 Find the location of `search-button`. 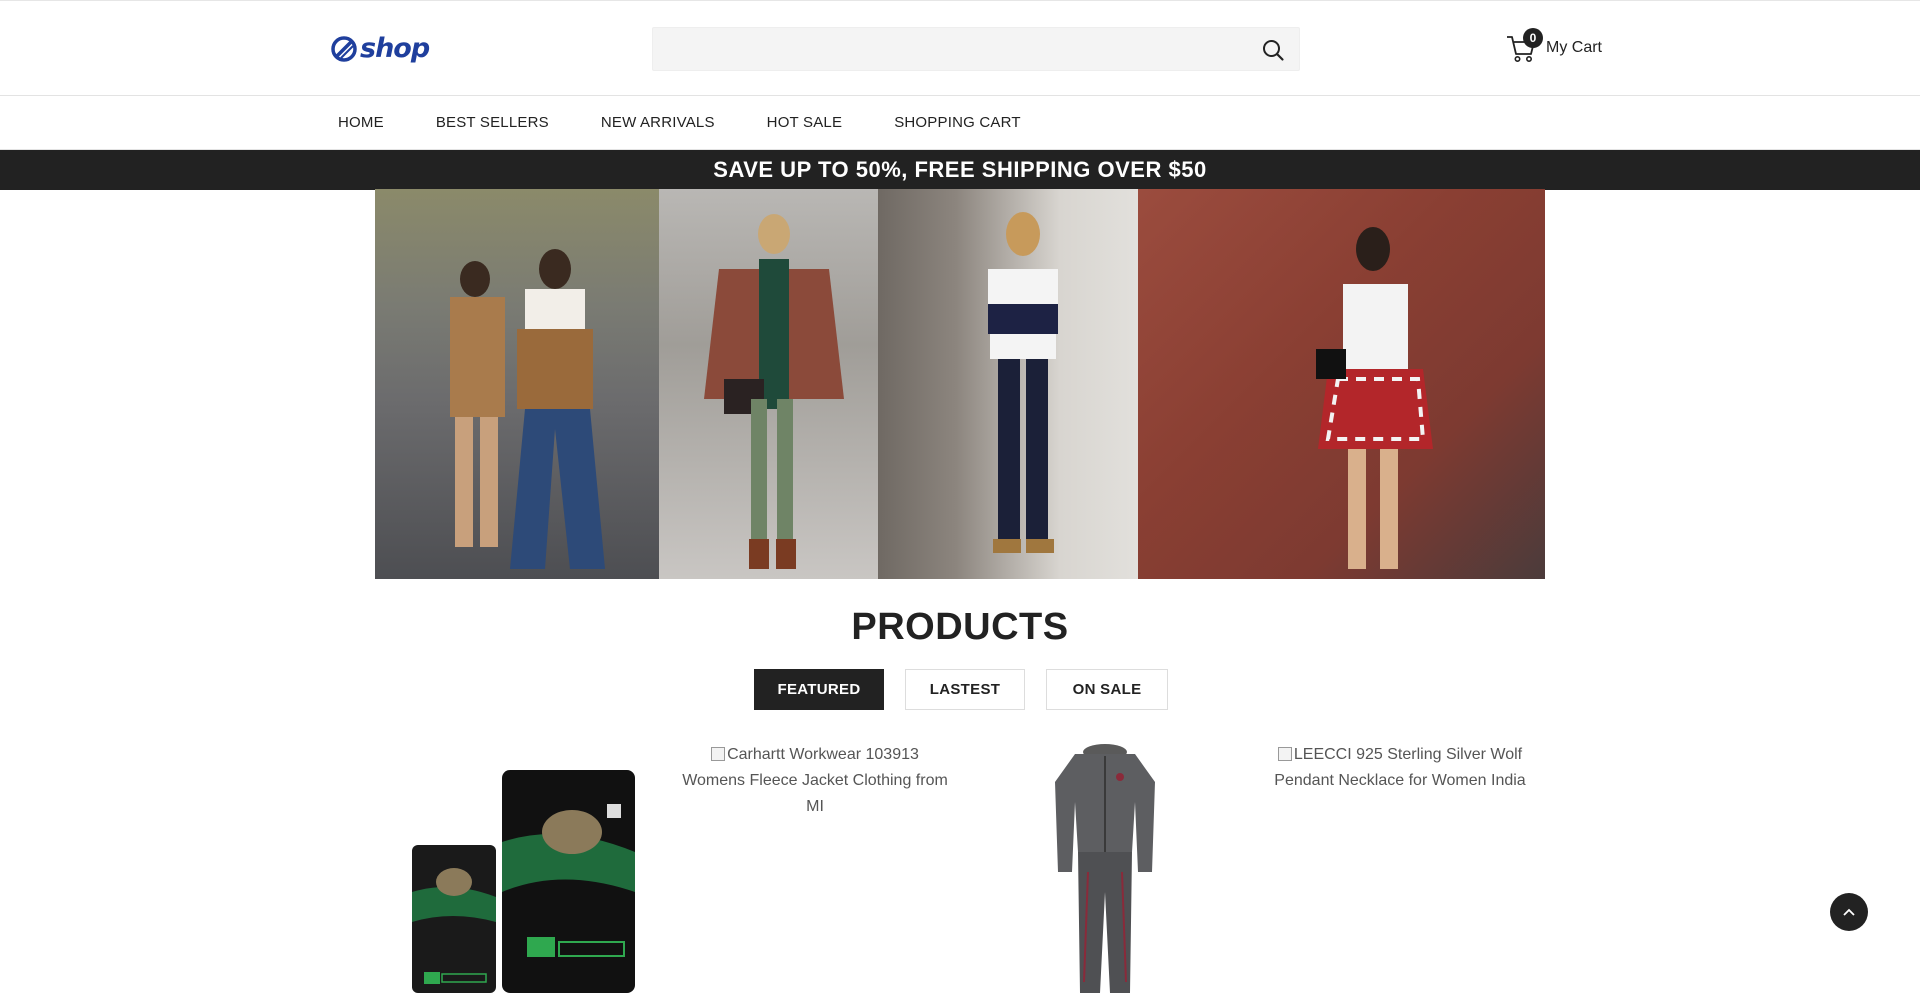

search-button is located at coordinates (1273, 50).